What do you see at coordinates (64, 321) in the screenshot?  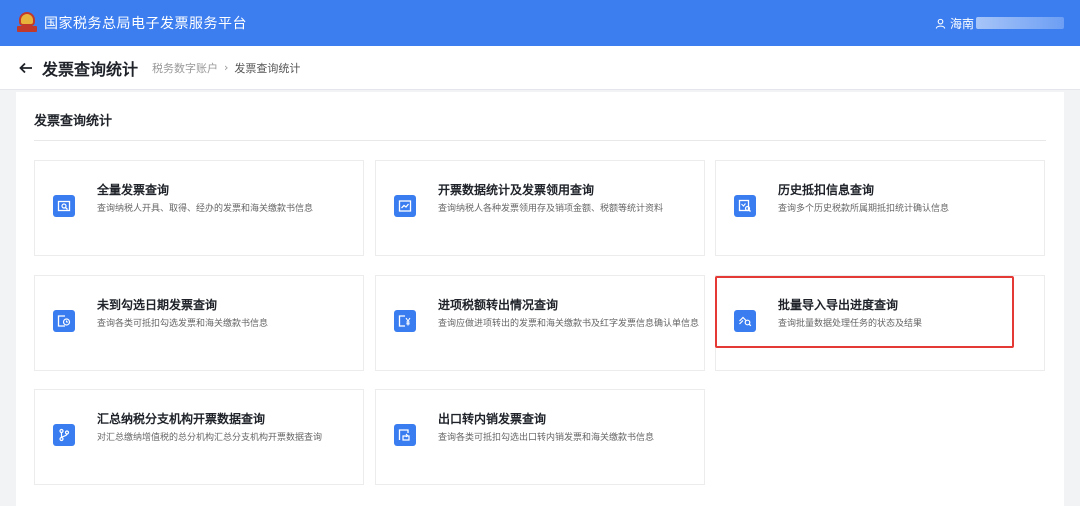 I see `clock-invoice-icon` at bounding box center [64, 321].